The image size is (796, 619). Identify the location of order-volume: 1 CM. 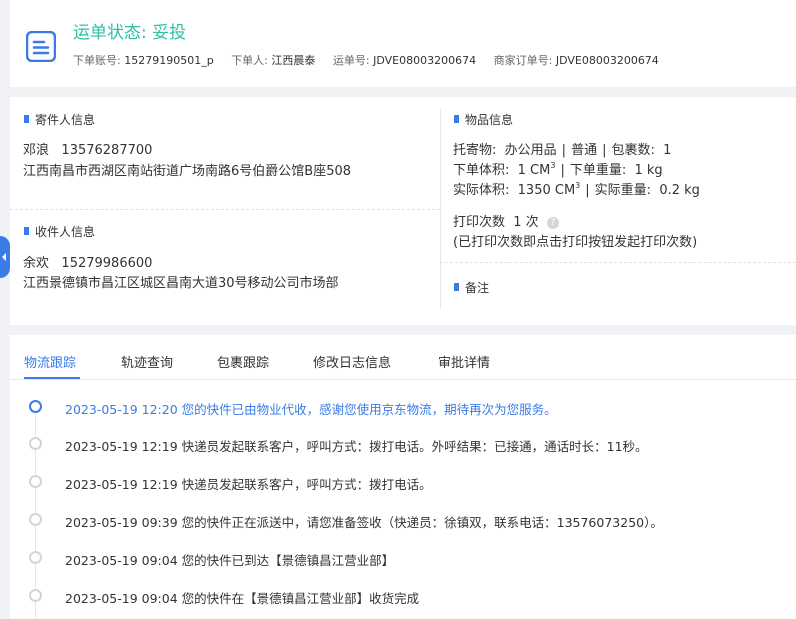
(534, 170).